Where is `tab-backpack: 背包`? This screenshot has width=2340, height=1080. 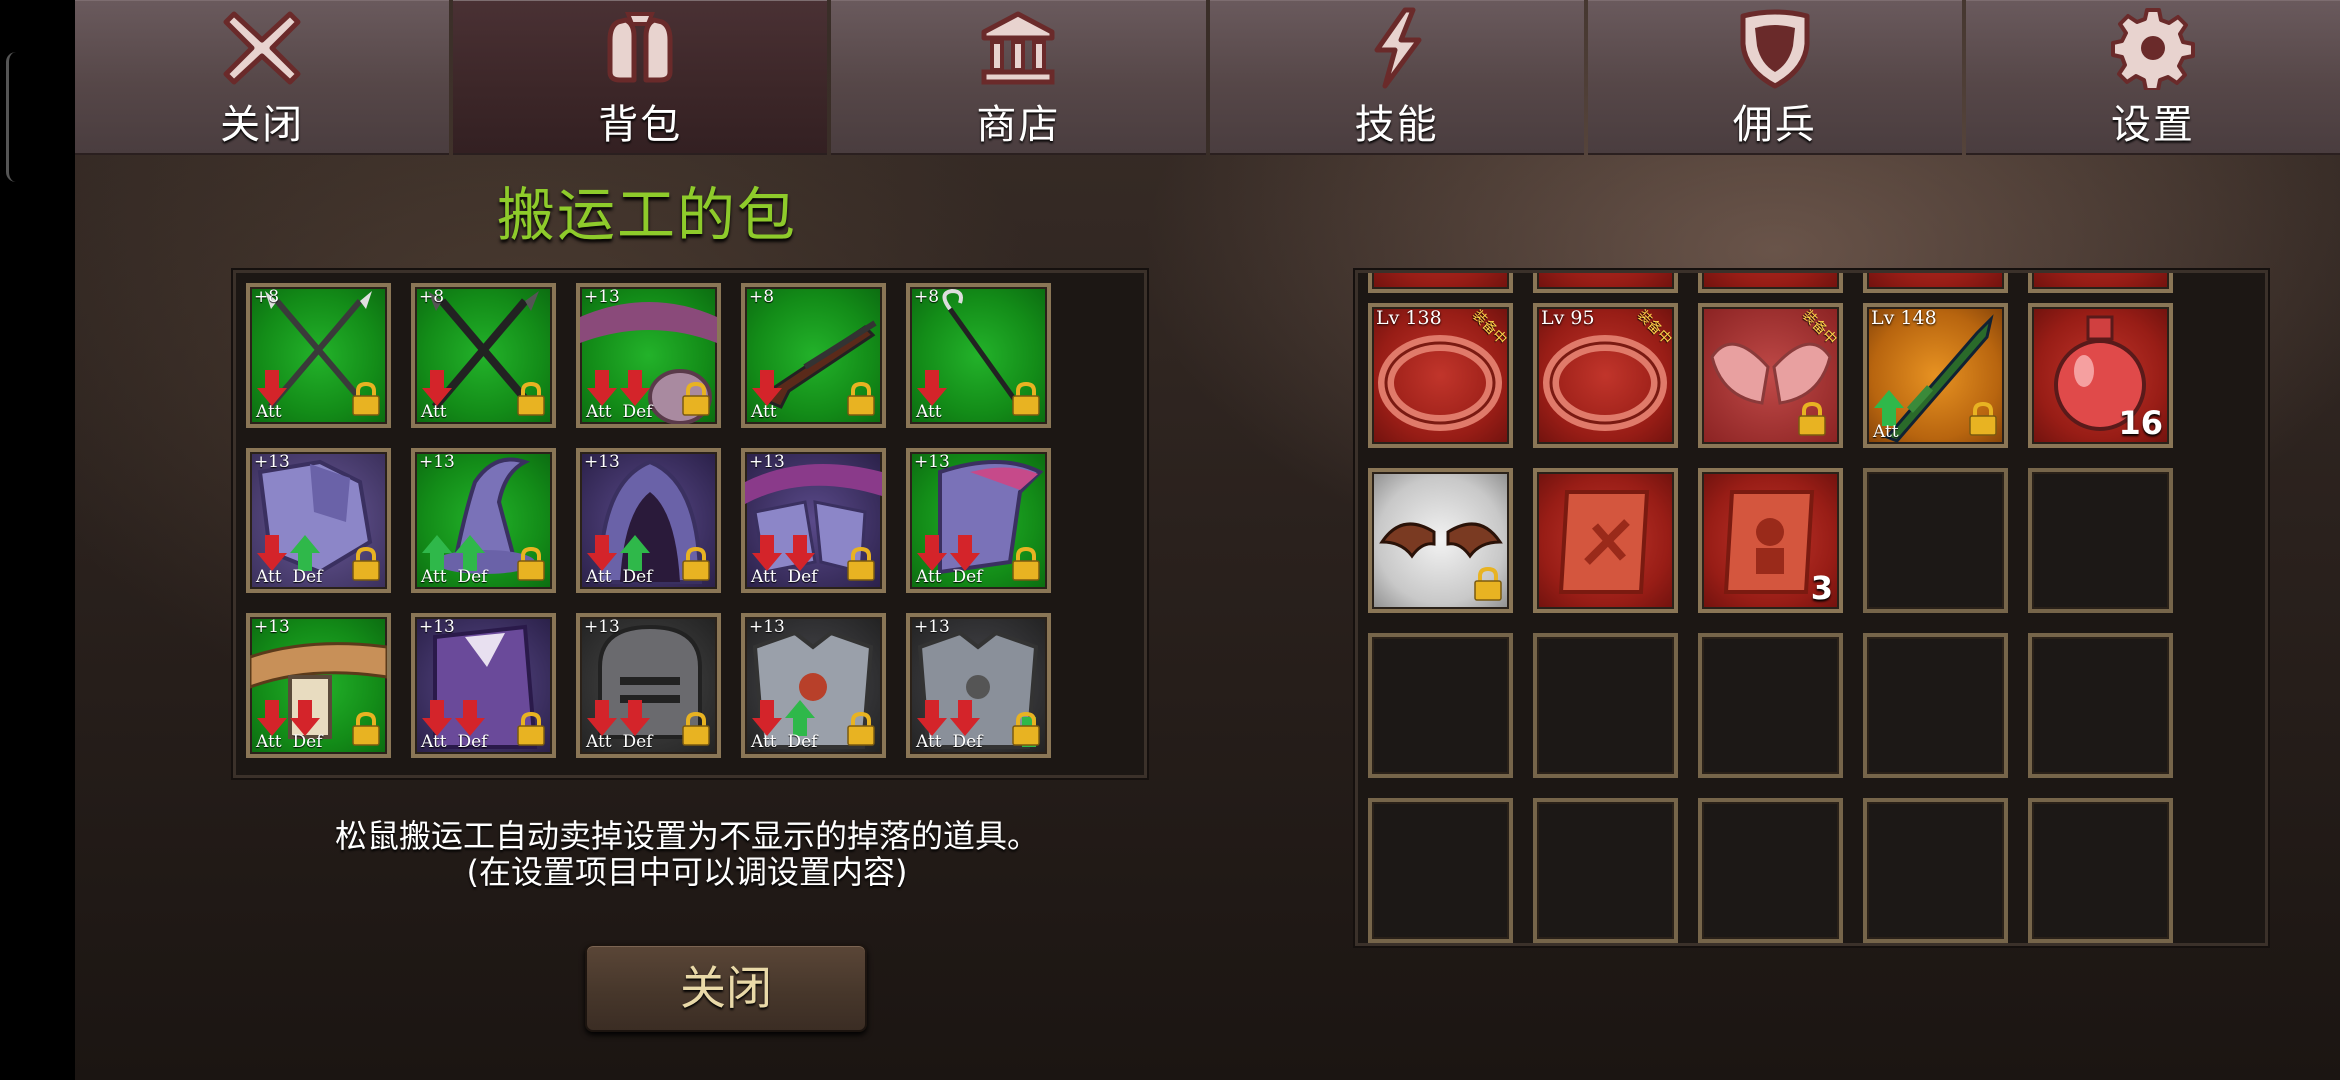
tab-backpack: 背包 is located at coordinates (640, 77).